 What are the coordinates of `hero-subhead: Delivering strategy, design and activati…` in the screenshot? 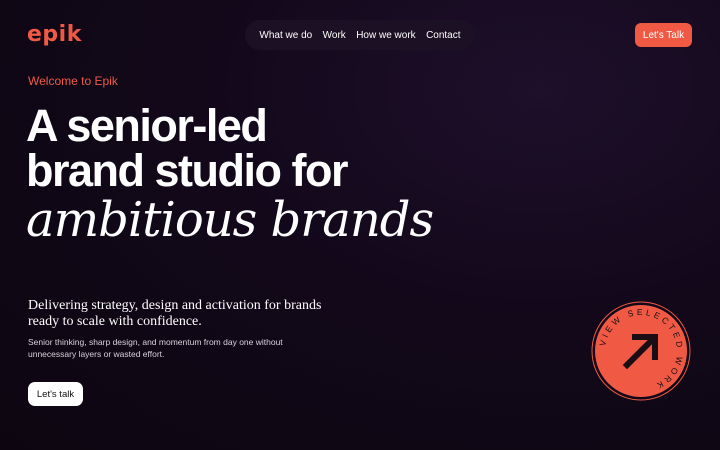 It's located at (175, 313).